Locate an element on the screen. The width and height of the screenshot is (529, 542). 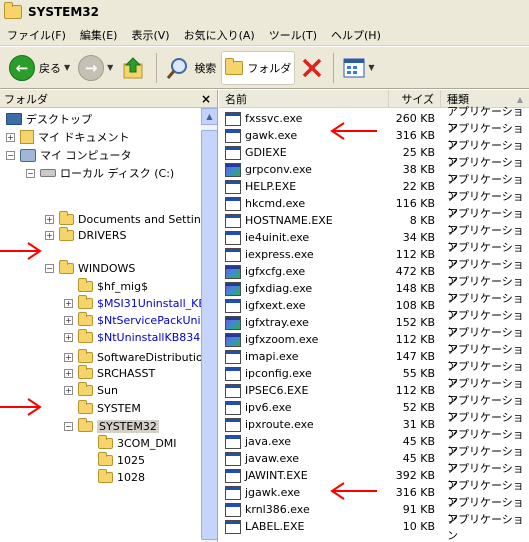
views-dropdown-icon: ▼ is located at coordinates (371, 67).